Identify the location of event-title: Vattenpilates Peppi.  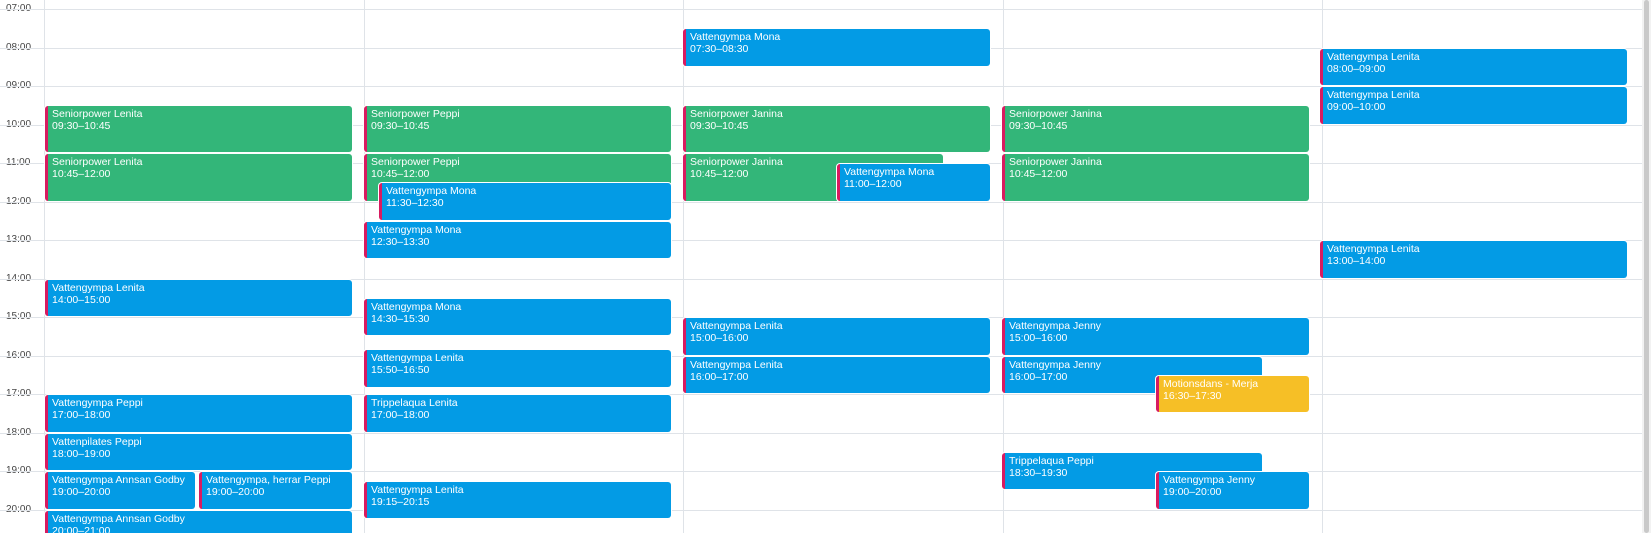
(97, 441).